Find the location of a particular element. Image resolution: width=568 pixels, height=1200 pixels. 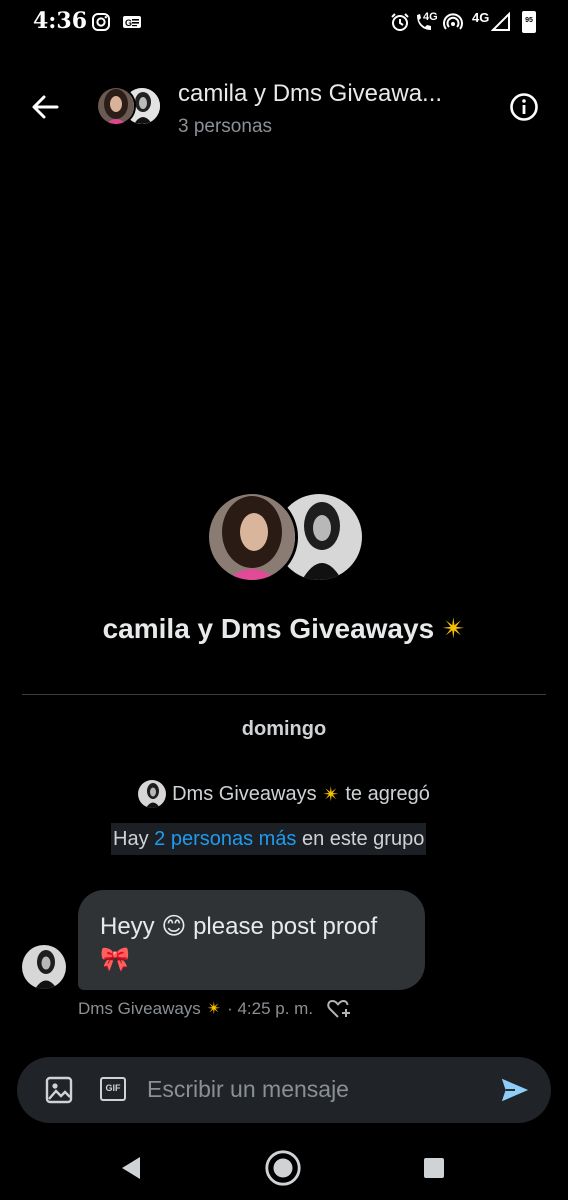

battery-icon: 95 is located at coordinates (529, 22).